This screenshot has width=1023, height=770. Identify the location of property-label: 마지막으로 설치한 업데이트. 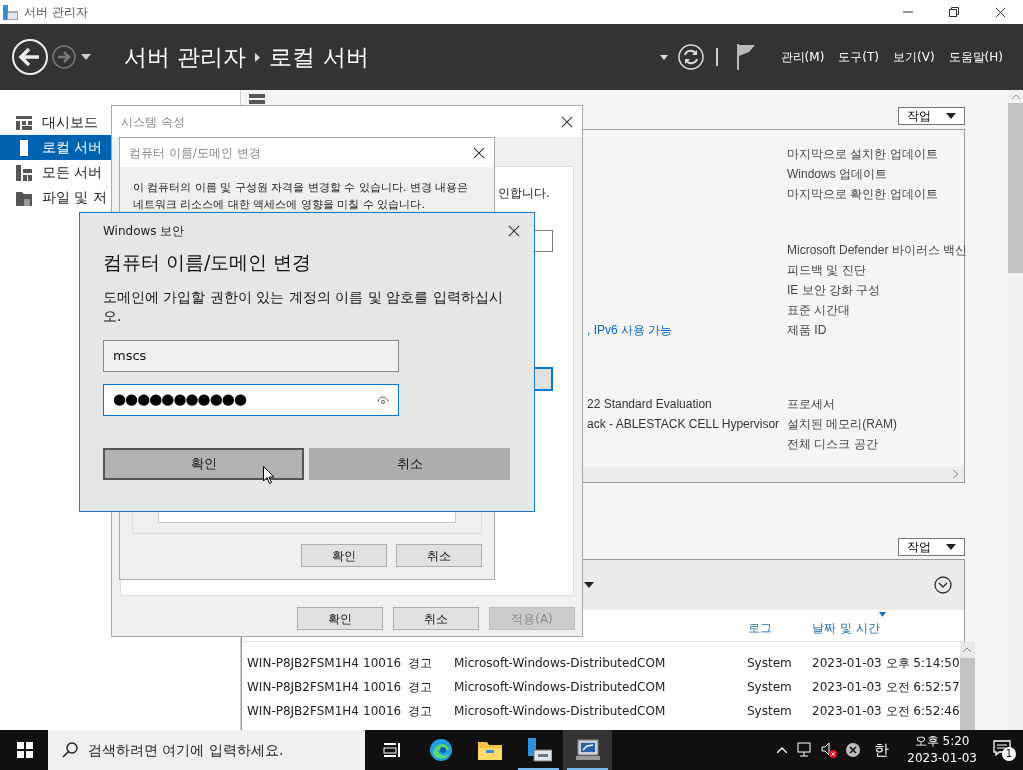
(862, 154).